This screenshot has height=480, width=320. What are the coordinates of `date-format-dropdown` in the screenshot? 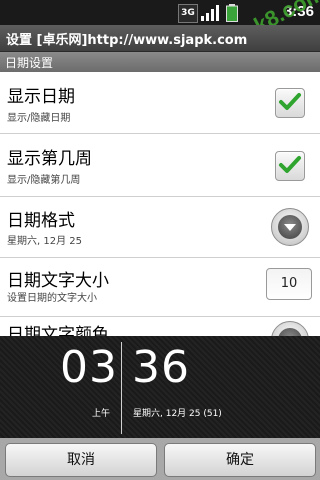 It's located at (290, 227).